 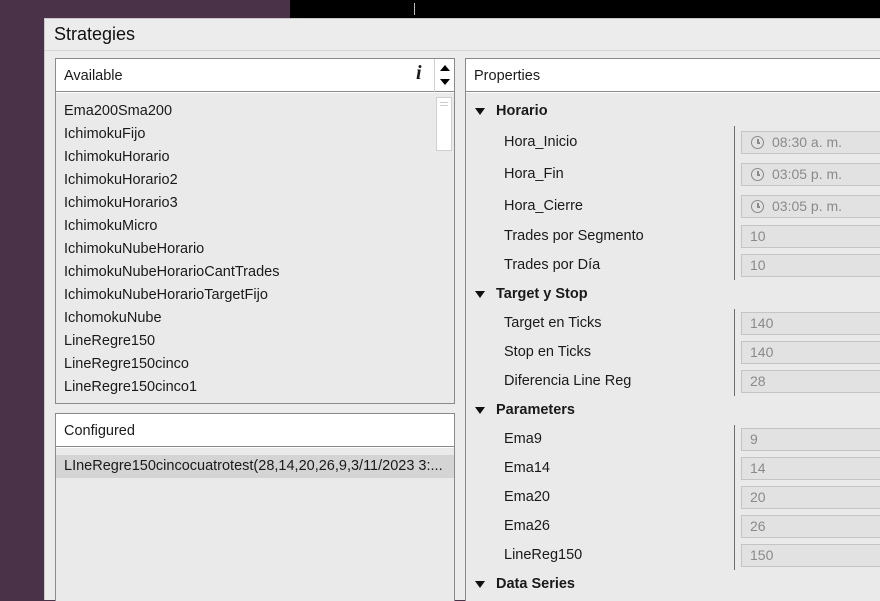 What do you see at coordinates (245, 318) in the screenshot?
I see `list-item: IchomokuNube` at bounding box center [245, 318].